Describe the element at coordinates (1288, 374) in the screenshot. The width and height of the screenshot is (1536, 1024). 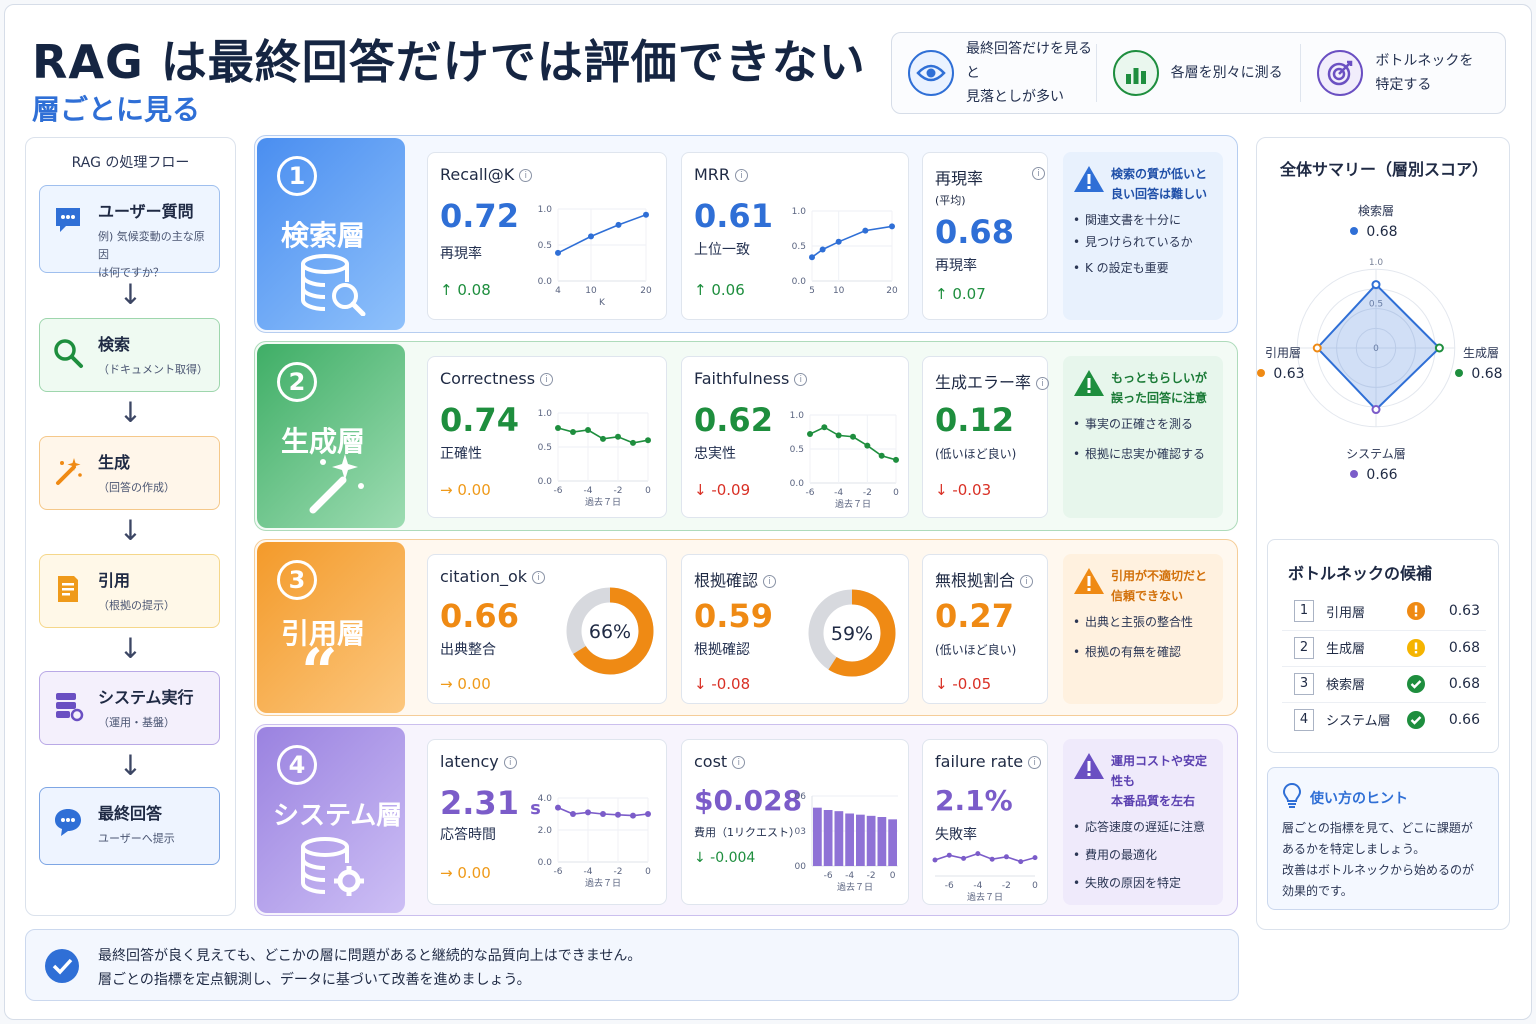
I see `radar-value-label: 0.63` at that location.